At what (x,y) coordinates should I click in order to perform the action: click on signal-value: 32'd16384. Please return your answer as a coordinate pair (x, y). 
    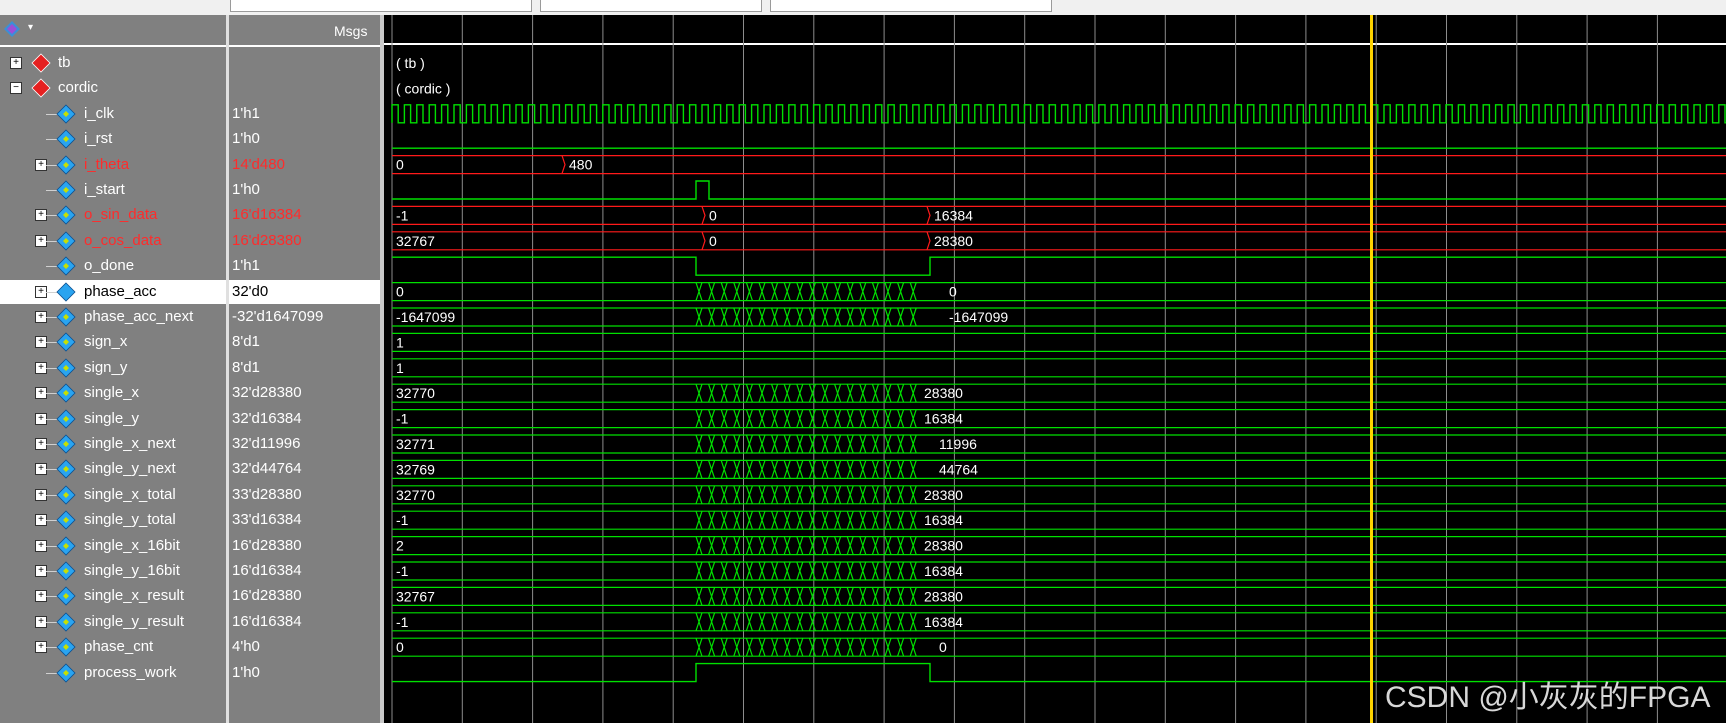
    Looking at the image, I should click on (267, 418).